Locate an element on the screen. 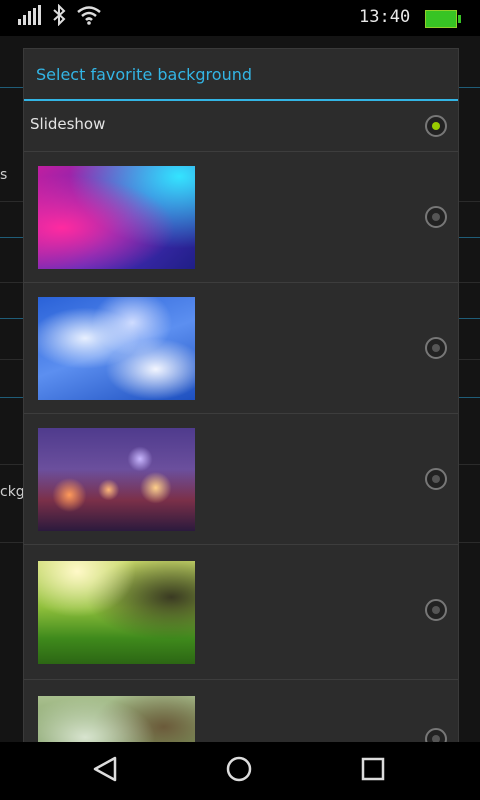 The width and height of the screenshot is (480, 800). back-button is located at coordinates (105, 771).